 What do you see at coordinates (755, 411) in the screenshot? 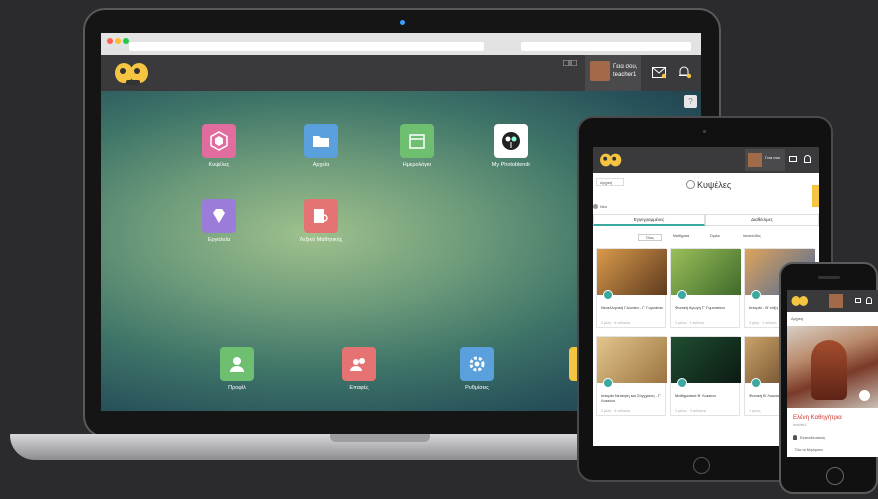
I see `hive-card-meta: 1 μέλος` at bounding box center [755, 411].